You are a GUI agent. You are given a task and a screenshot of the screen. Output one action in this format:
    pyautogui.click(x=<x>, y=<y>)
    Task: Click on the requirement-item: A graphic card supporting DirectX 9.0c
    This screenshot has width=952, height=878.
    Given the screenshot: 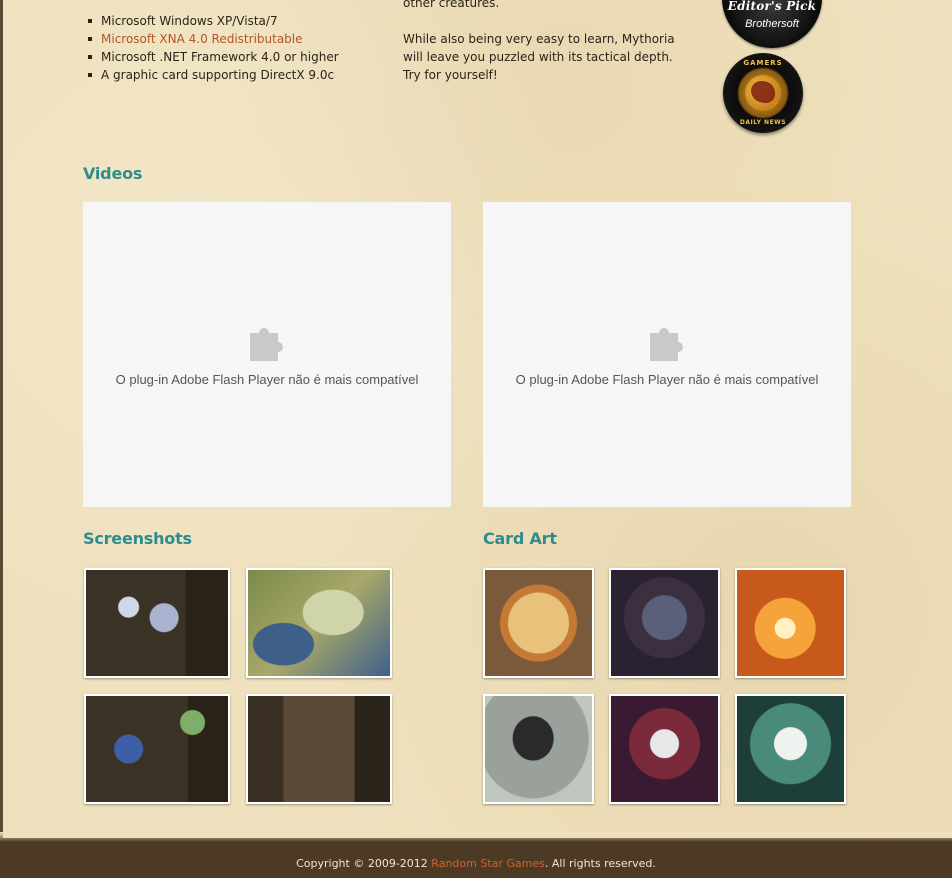 What is the action you would take?
    pyautogui.click(x=213, y=75)
    